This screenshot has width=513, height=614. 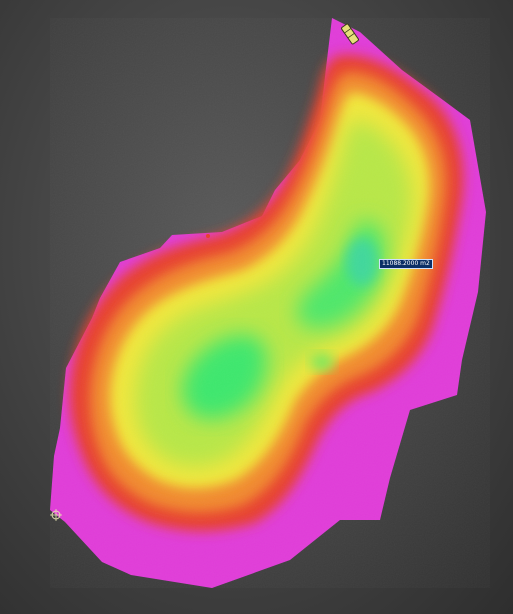 What do you see at coordinates (208, 236) in the screenshot?
I see `survey-point` at bounding box center [208, 236].